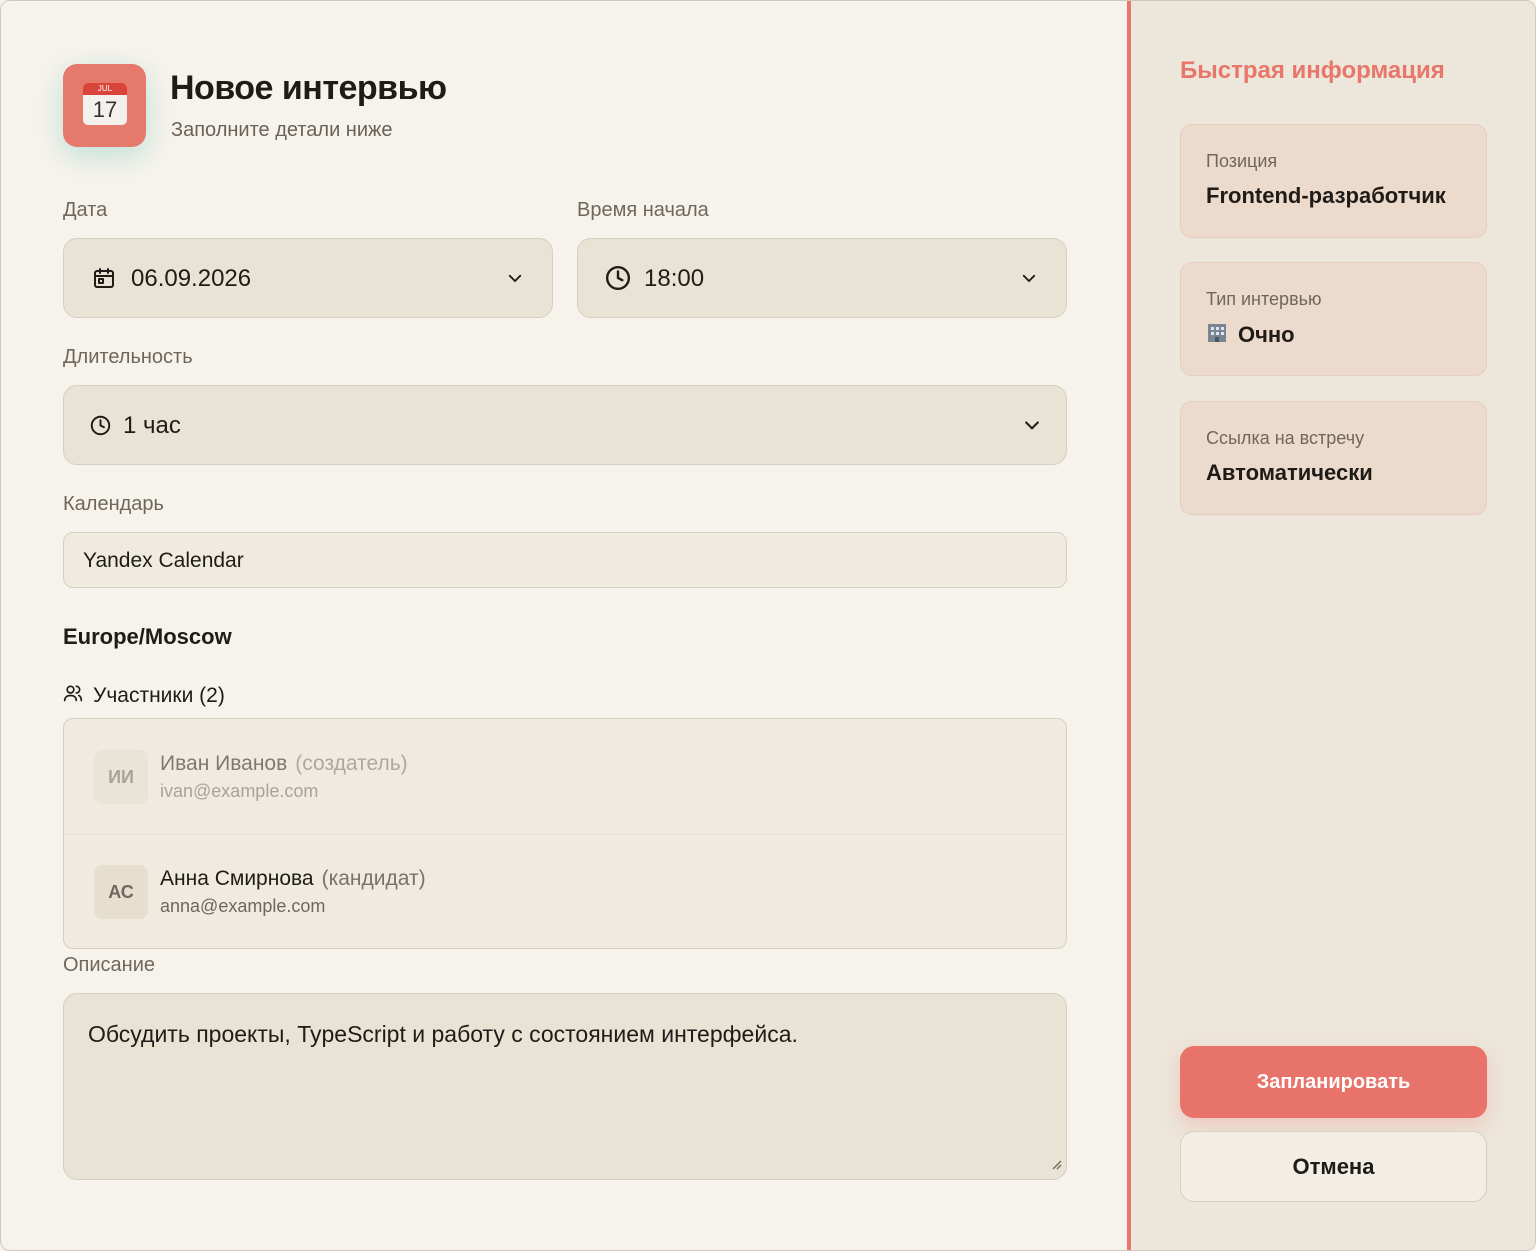 This screenshot has height=1251, width=1536. What do you see at coordinates (1289, 472) in the screenshot?
I see `card-value: Автоматически` at bounding box center [1289, 472].